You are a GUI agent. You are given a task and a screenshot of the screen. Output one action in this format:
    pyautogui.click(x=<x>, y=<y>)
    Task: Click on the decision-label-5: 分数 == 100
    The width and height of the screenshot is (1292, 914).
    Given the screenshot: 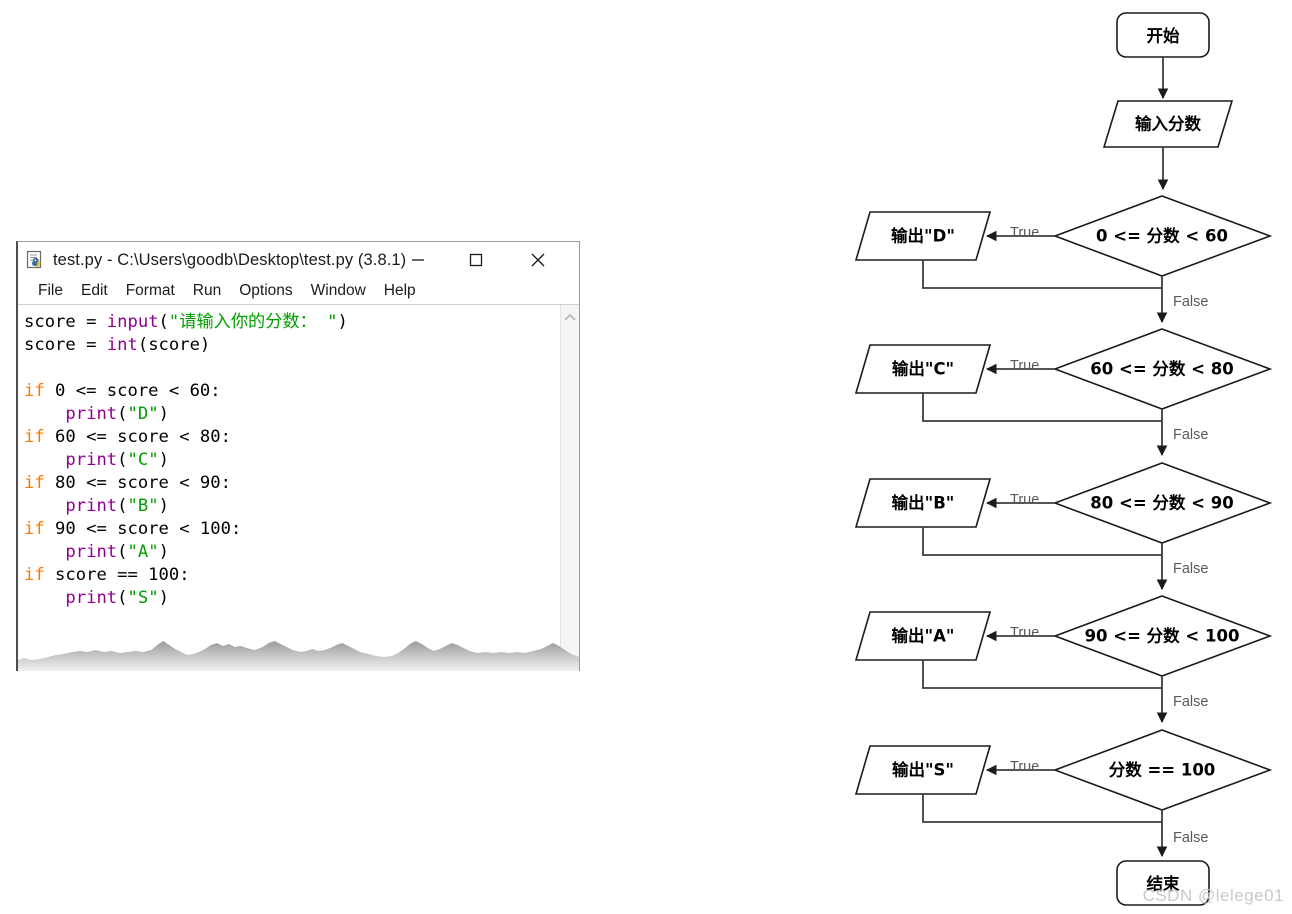 What is the action you would take?
    pyautogui.click(x=1162, y=770)
    